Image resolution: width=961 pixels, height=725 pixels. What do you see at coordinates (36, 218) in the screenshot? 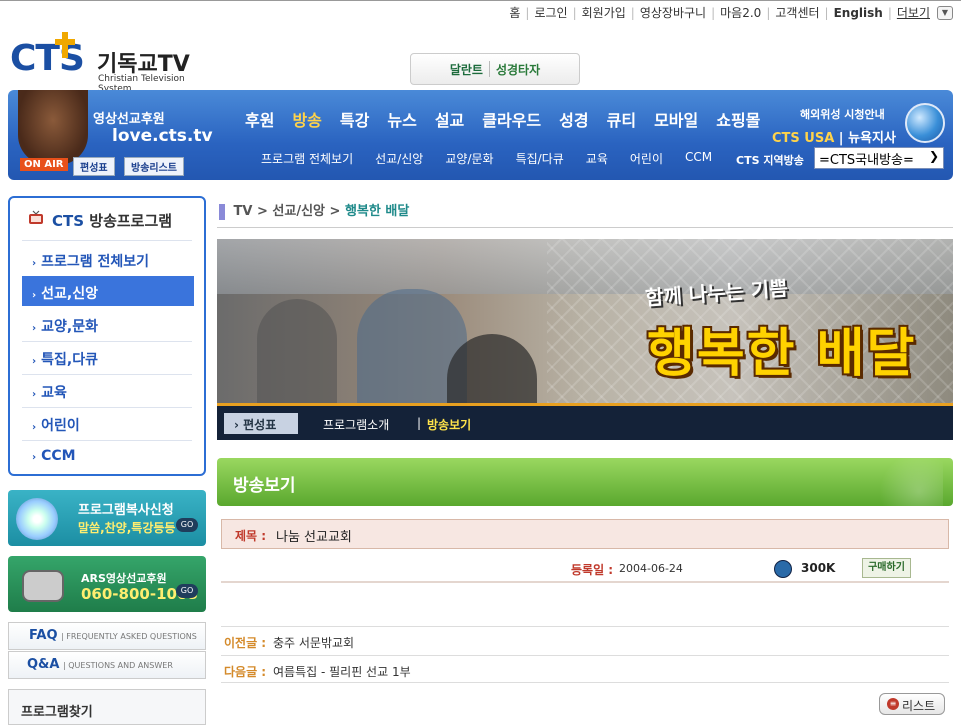
I see `tv-icon` at bounding box center [36, 218].